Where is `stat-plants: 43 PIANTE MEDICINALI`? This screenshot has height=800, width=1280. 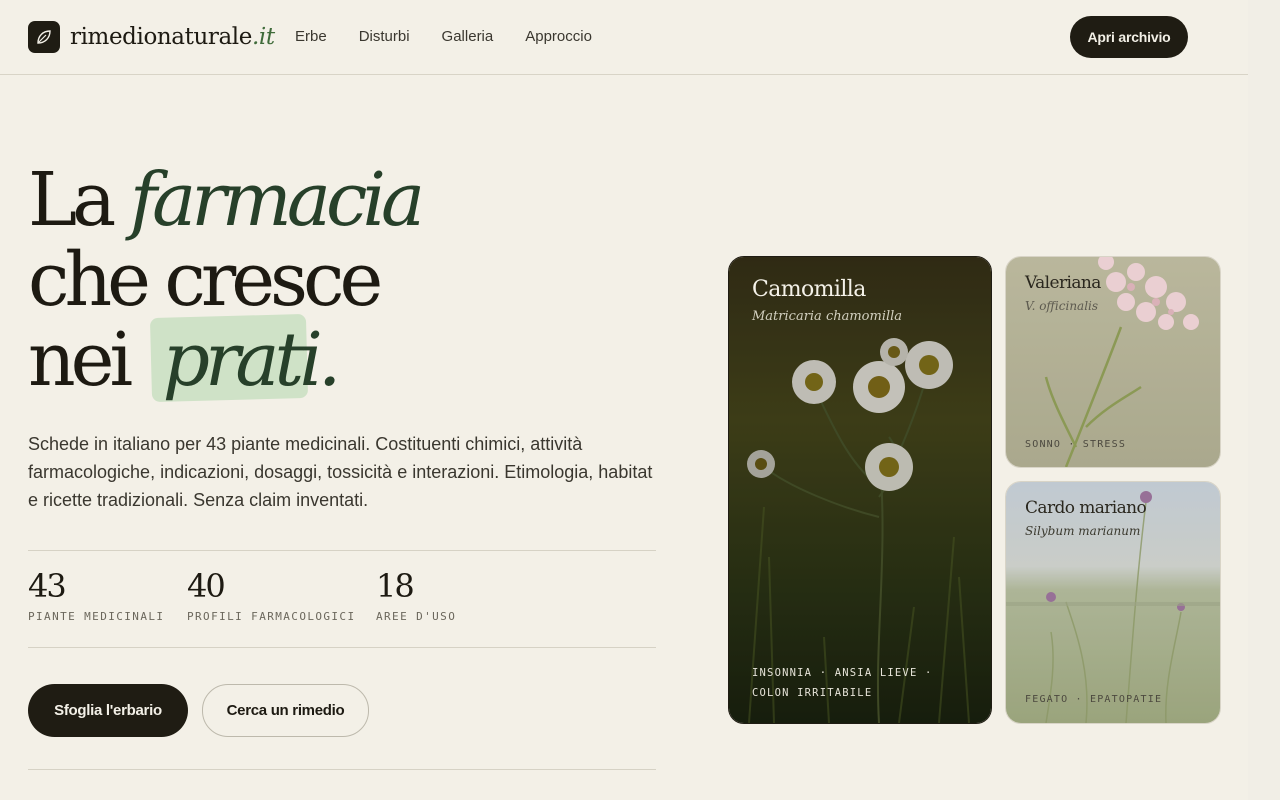 stat-plants: 43 PIANTE MEDICINALI is located at coordinates (96, 594).